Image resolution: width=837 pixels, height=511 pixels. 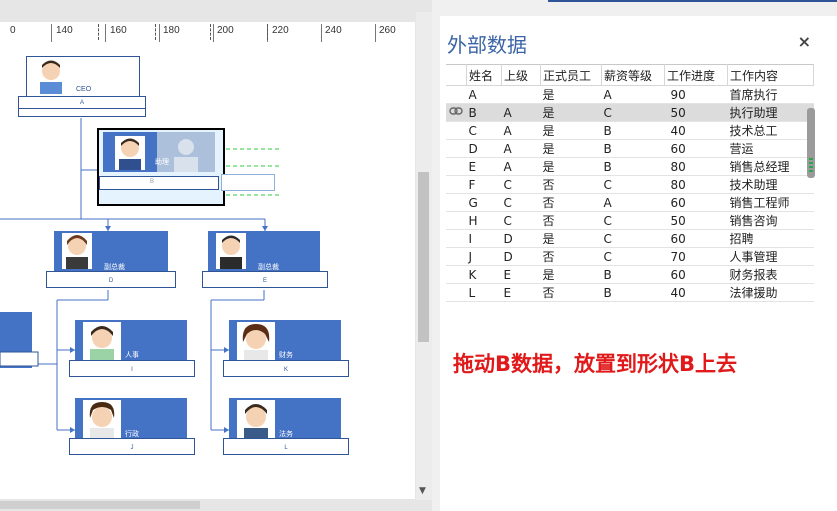 I want to click on column-header: 上级, so click(x=521, y=75).